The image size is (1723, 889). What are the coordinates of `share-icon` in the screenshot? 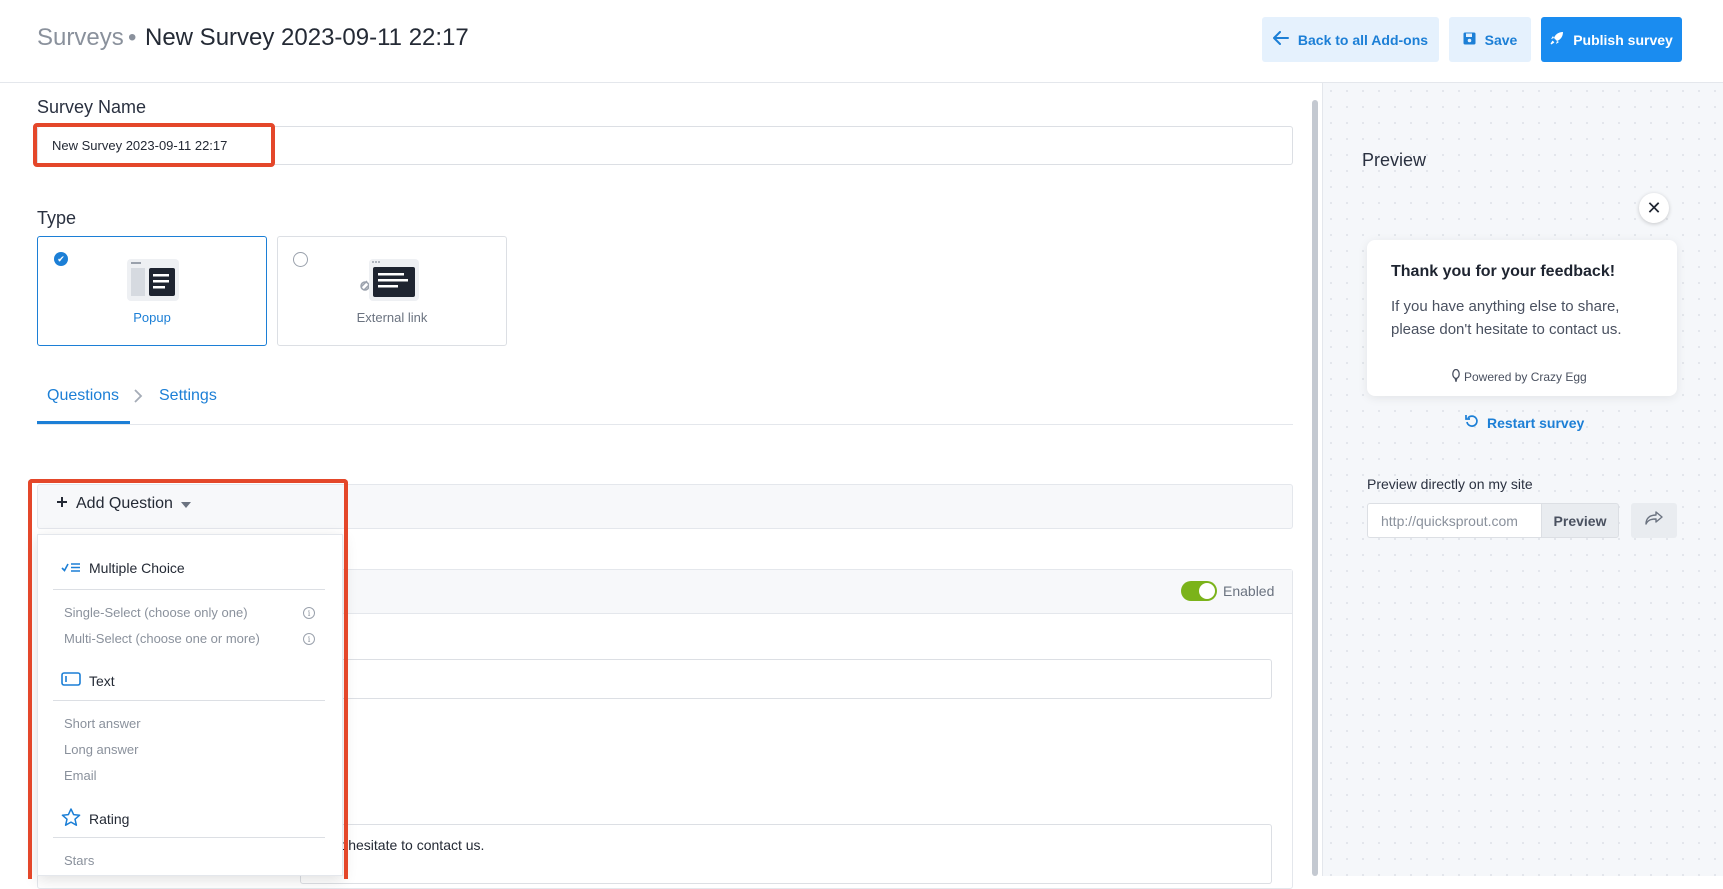 It's located at (1654, 520).